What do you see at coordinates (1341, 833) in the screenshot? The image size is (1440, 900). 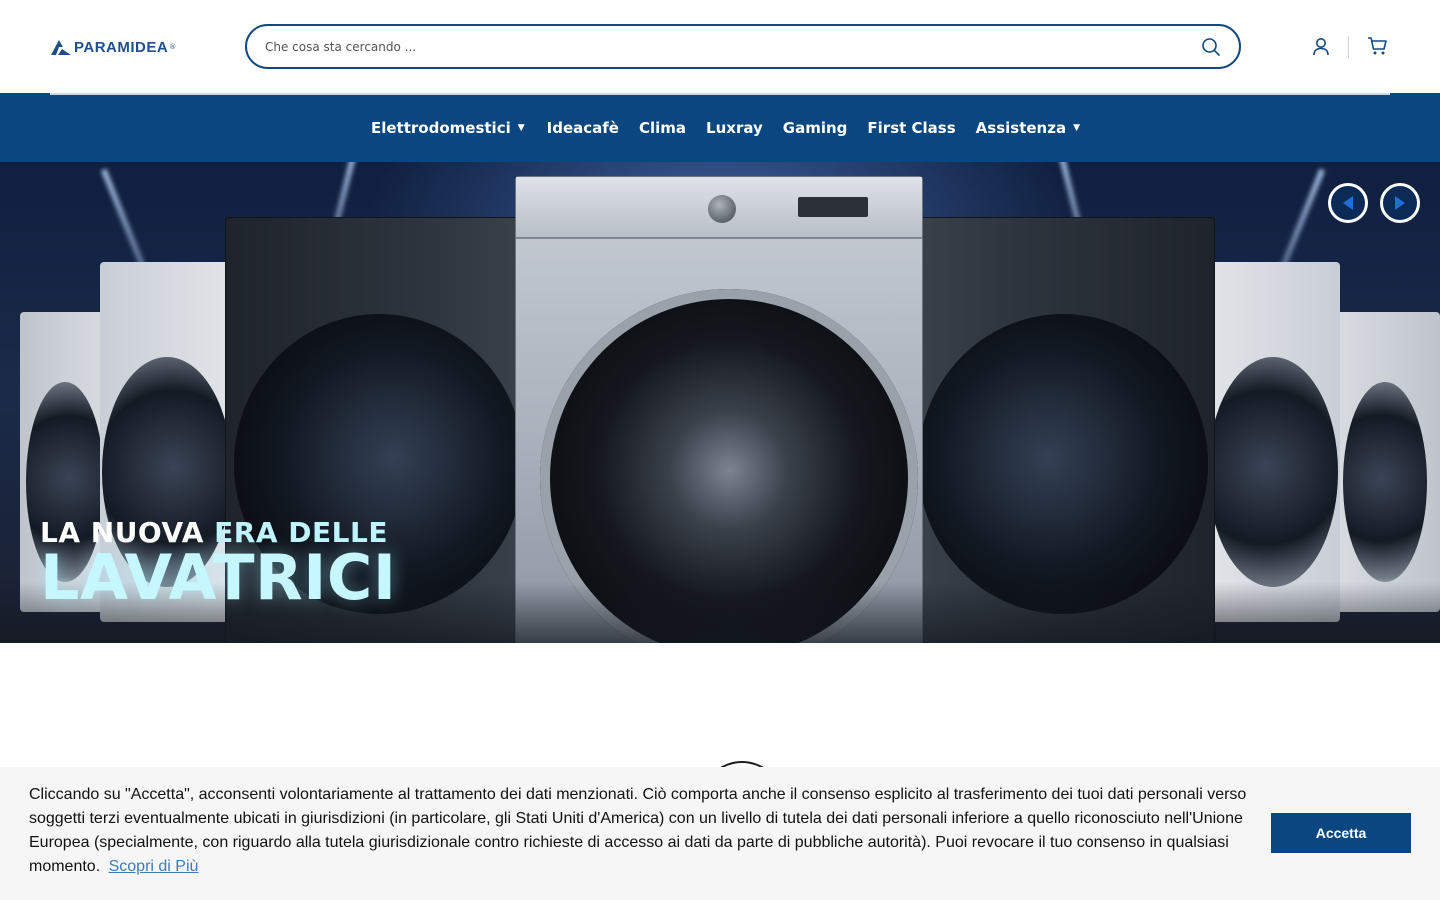 I see `accept-cookies-button: Accetta` at bounding box center [1341, 833].